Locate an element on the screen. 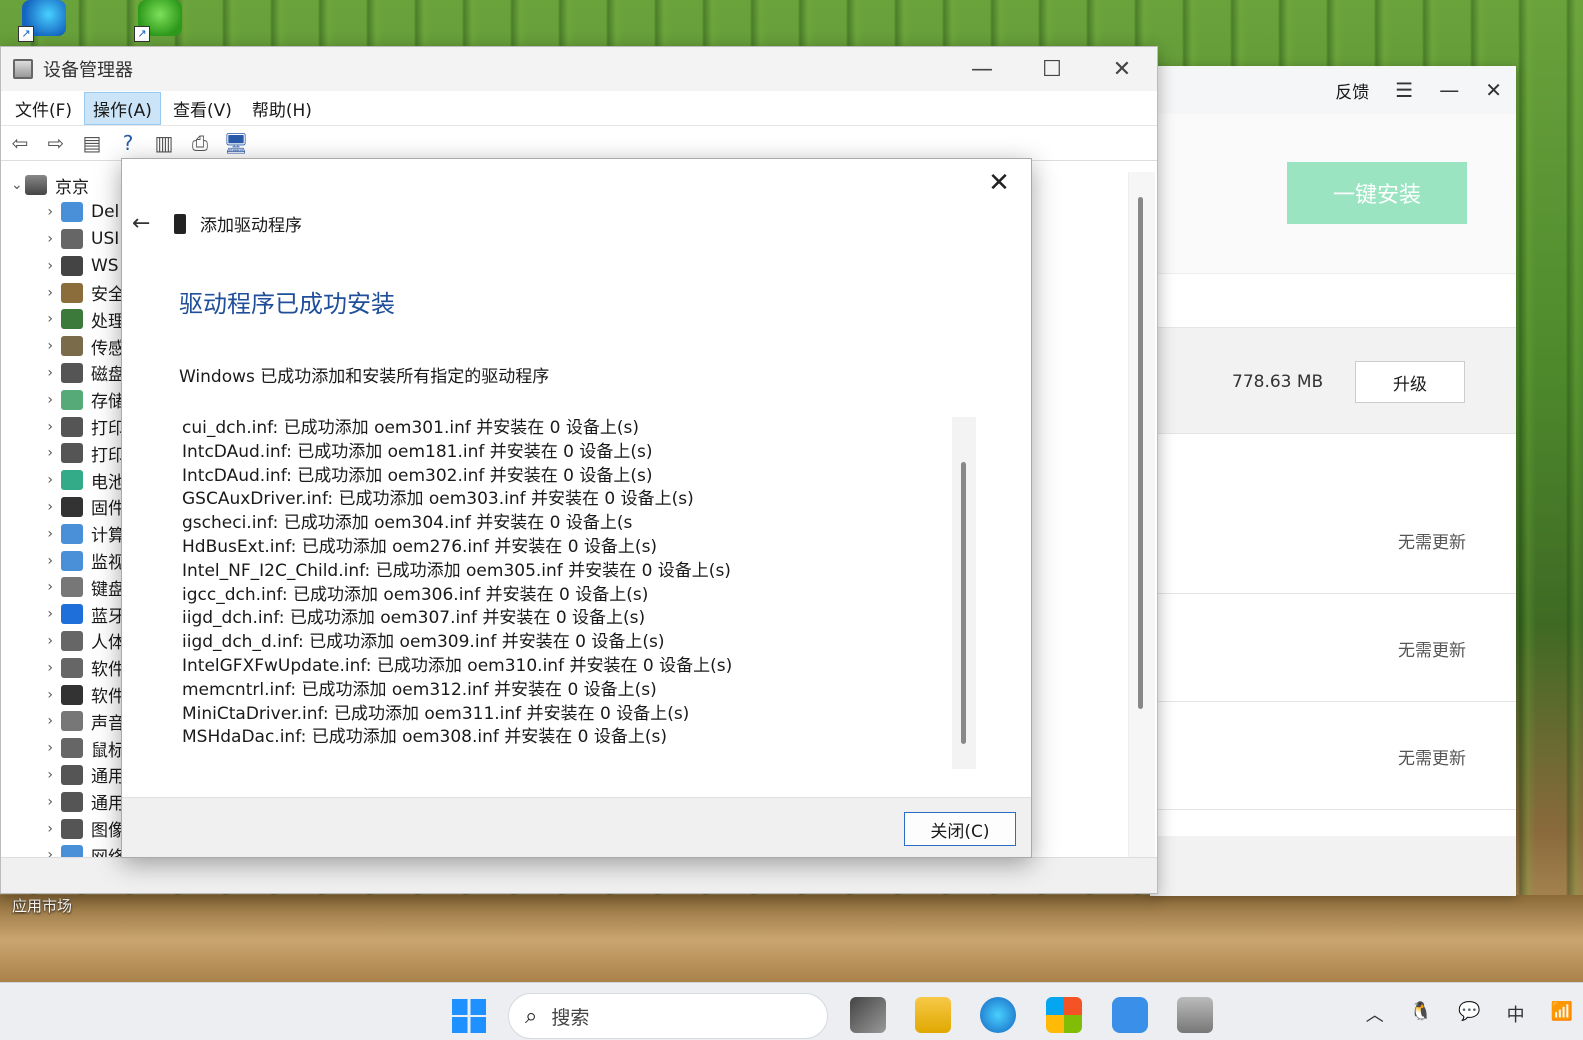 The height and width of the screenshot is (1040, 1583). dialog-close-icon: ✕ is located at coordinates (999, 183).